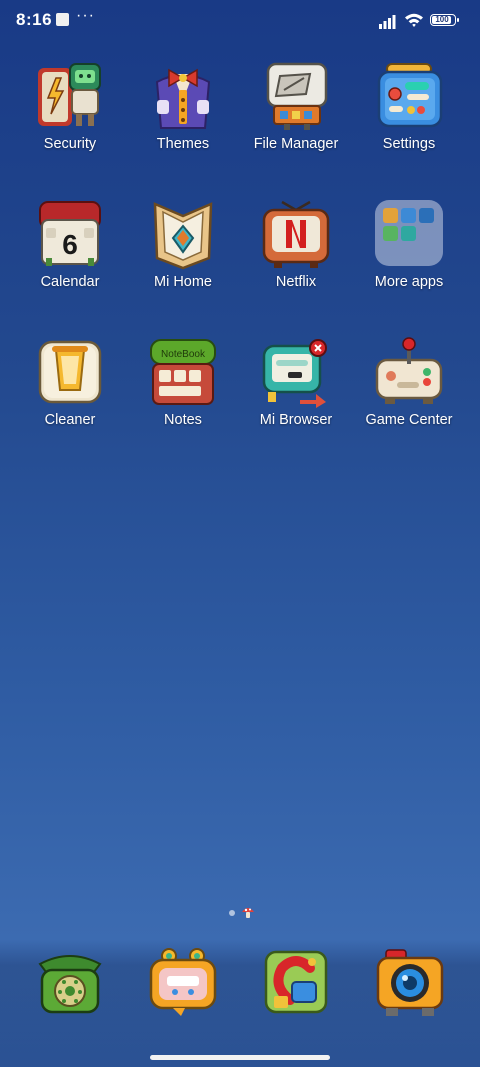 The height and width of the screenshot is (1067, 480). Describe the element at coordinates (70, 244) in the screenshot. I see `calendar-day: 6` at that location.